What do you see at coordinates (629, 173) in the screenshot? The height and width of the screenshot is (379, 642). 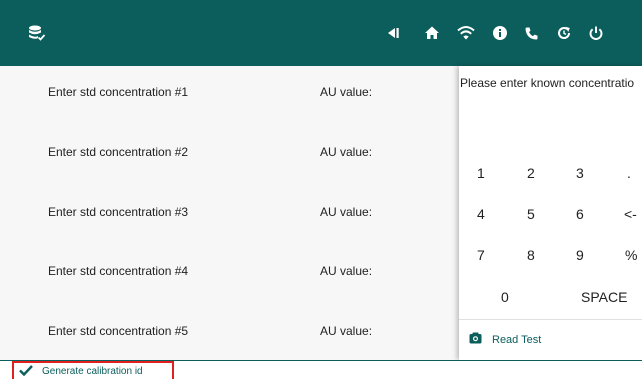 I see `key-decimal: .` at bounding box center [629, 173].